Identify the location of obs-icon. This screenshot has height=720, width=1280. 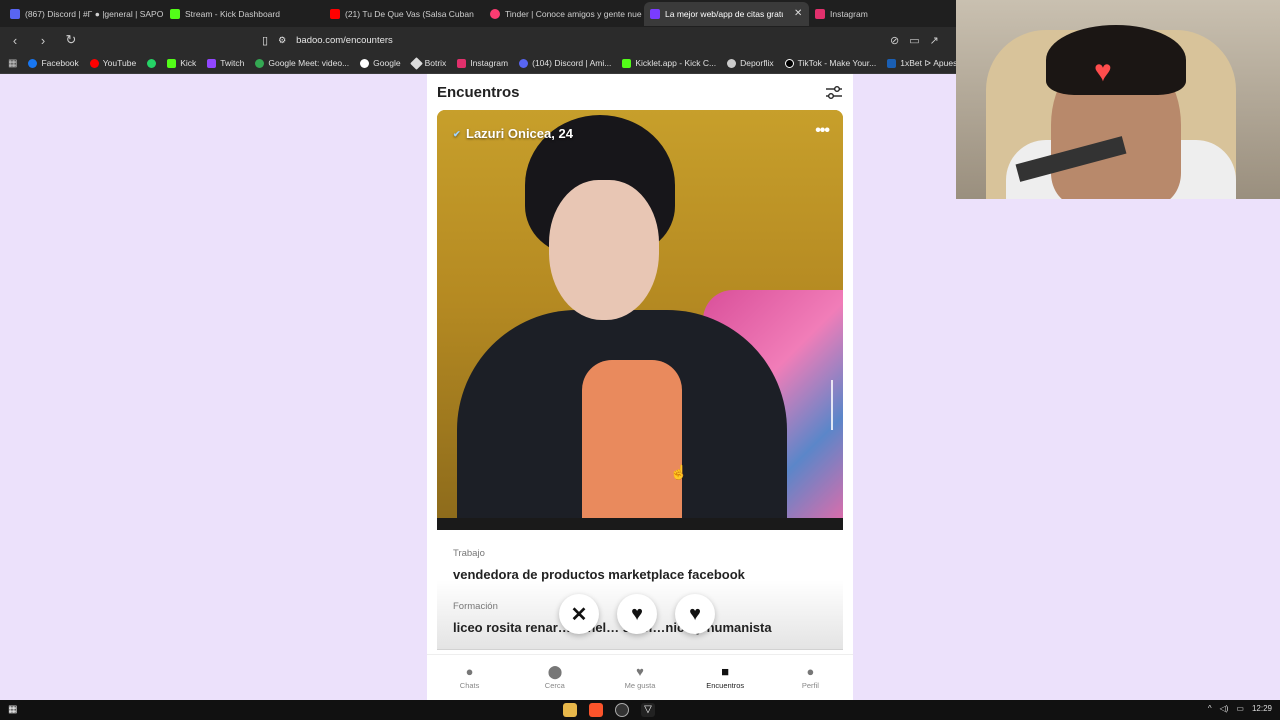
(622, 710).